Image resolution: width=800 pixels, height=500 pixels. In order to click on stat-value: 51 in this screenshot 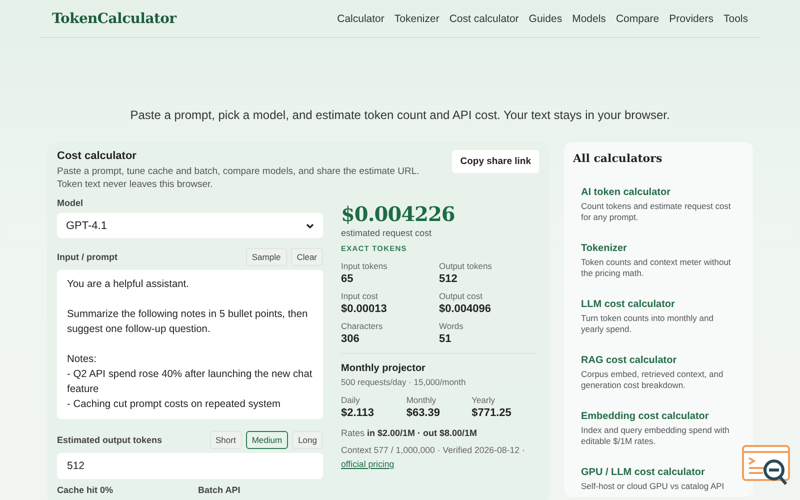, I will do `click(445, 339)`.